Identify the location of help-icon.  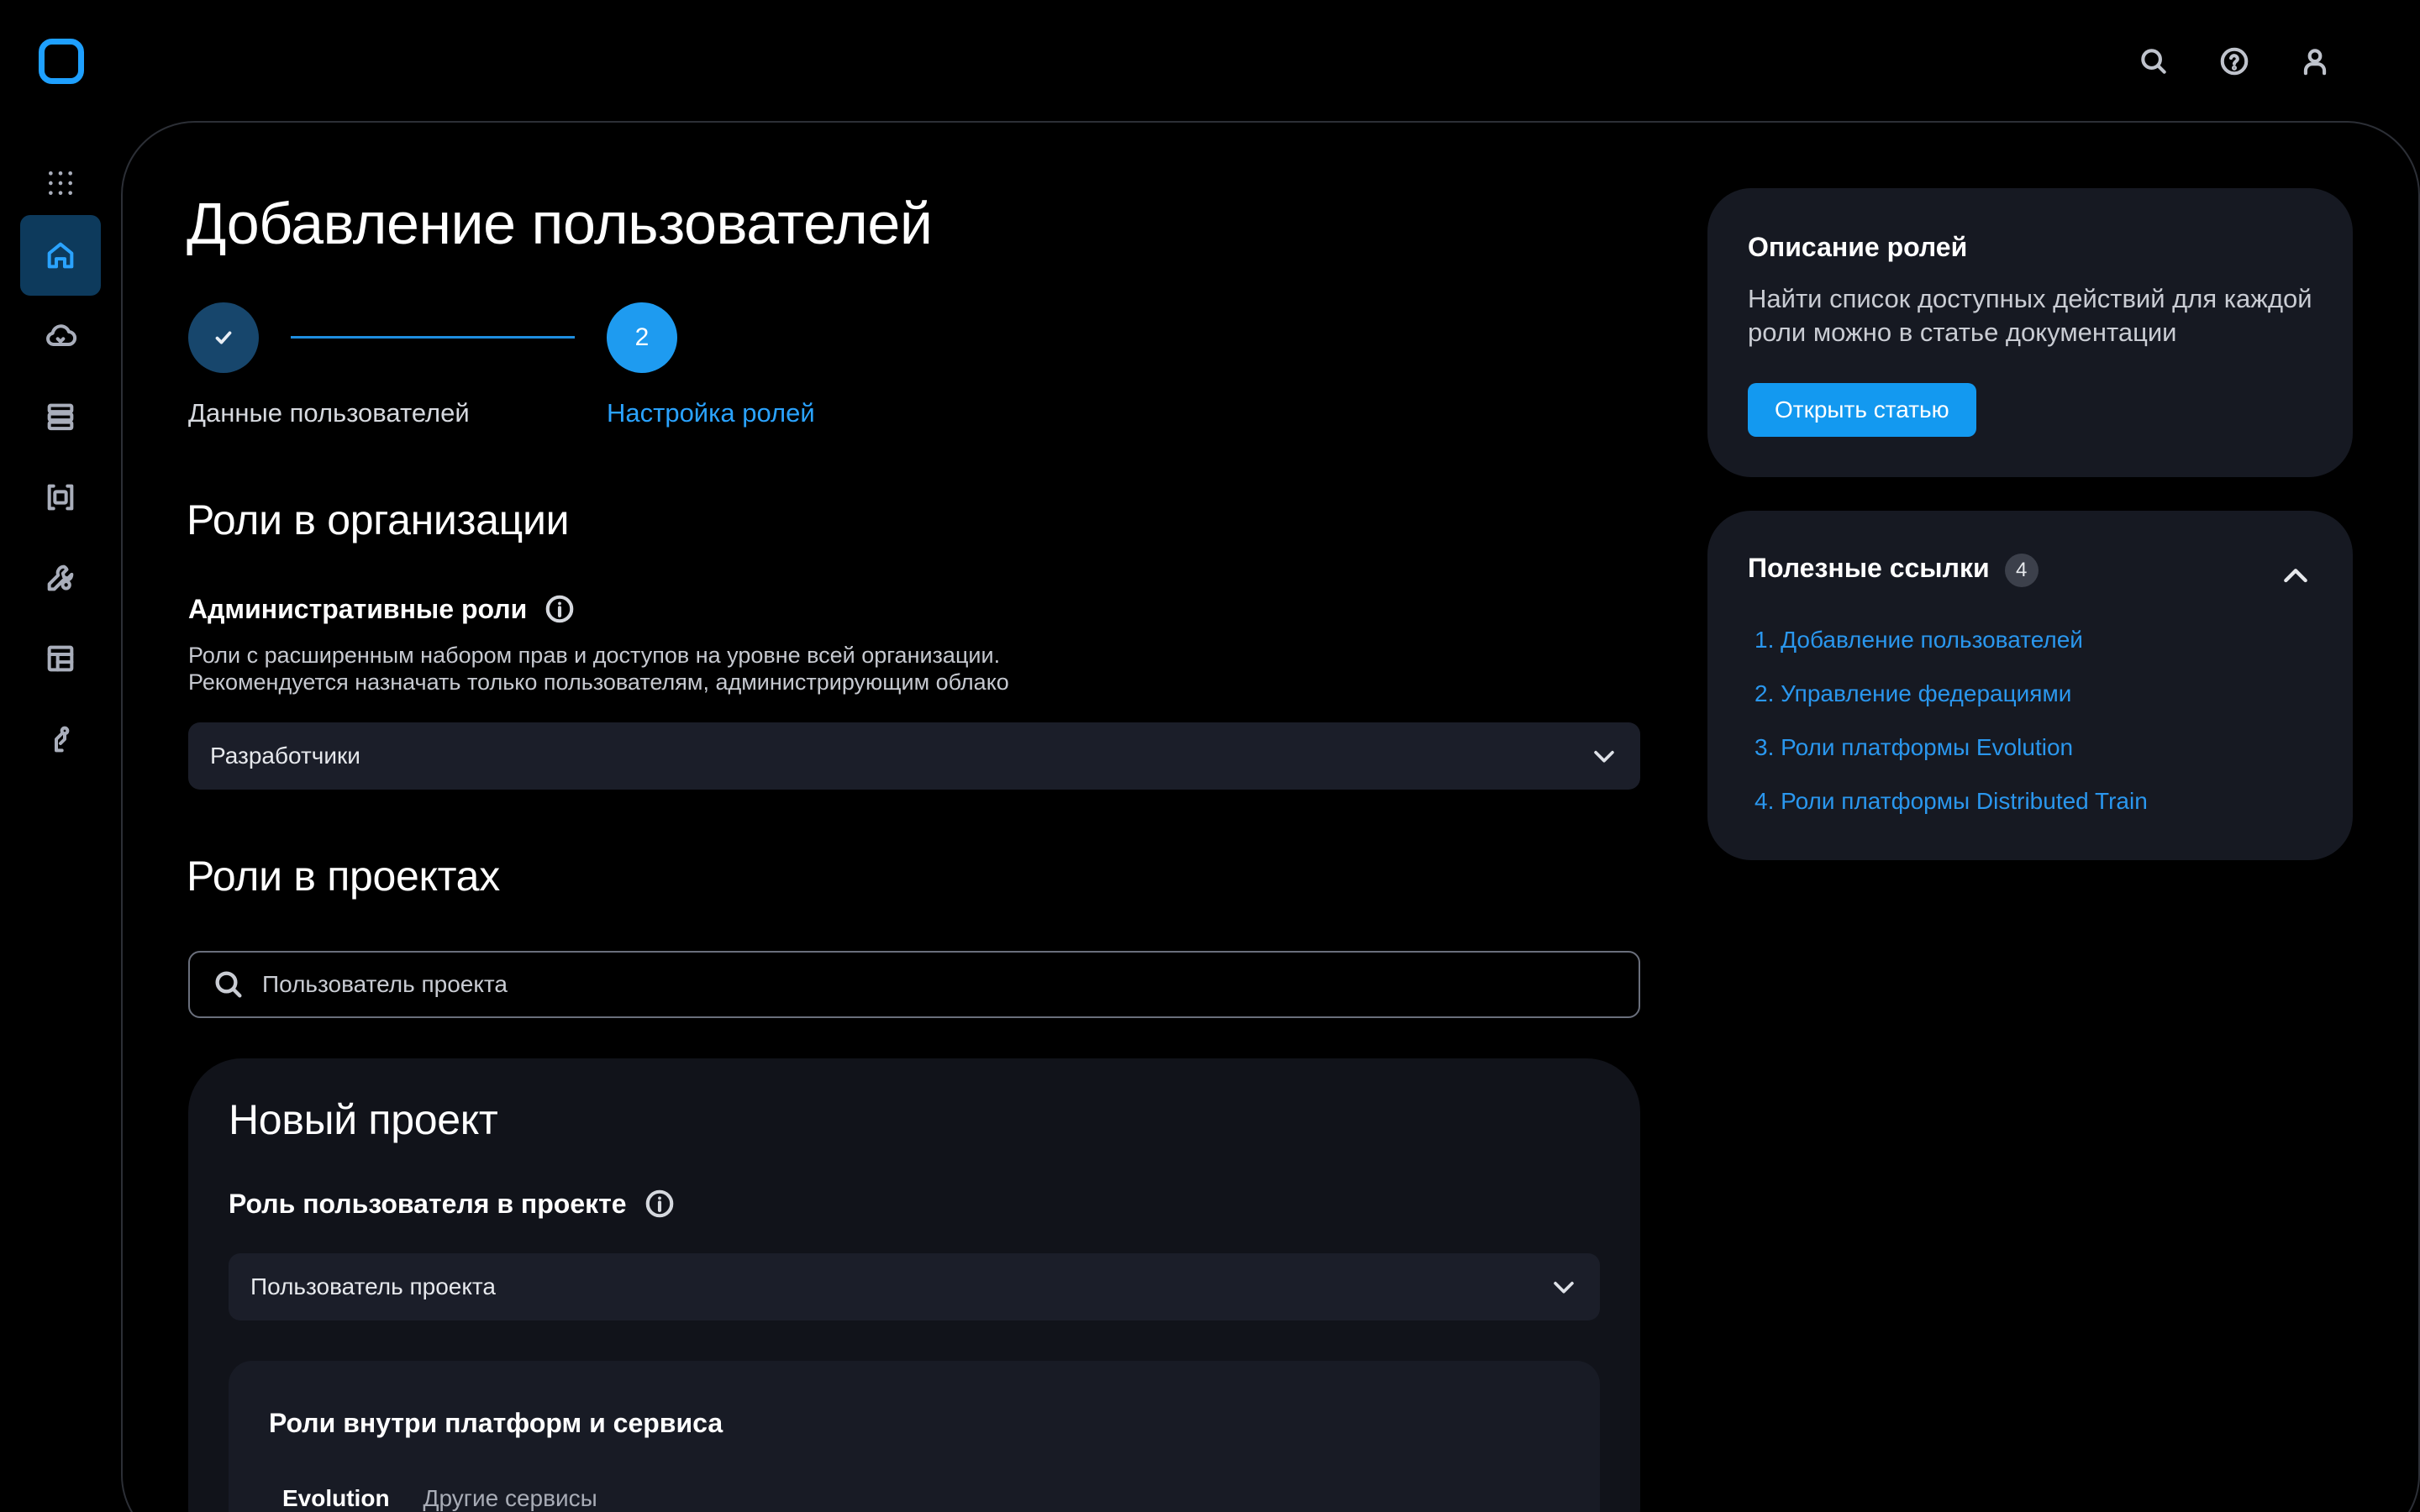
(2234, 61).